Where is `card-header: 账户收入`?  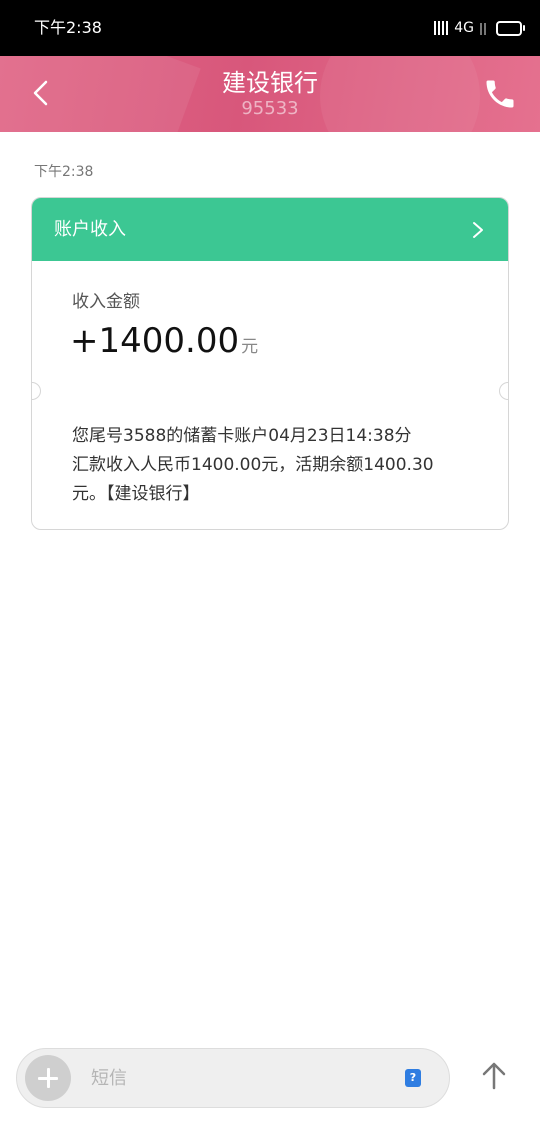
card-header: 账户收入 is located at coordinates (270, 229).